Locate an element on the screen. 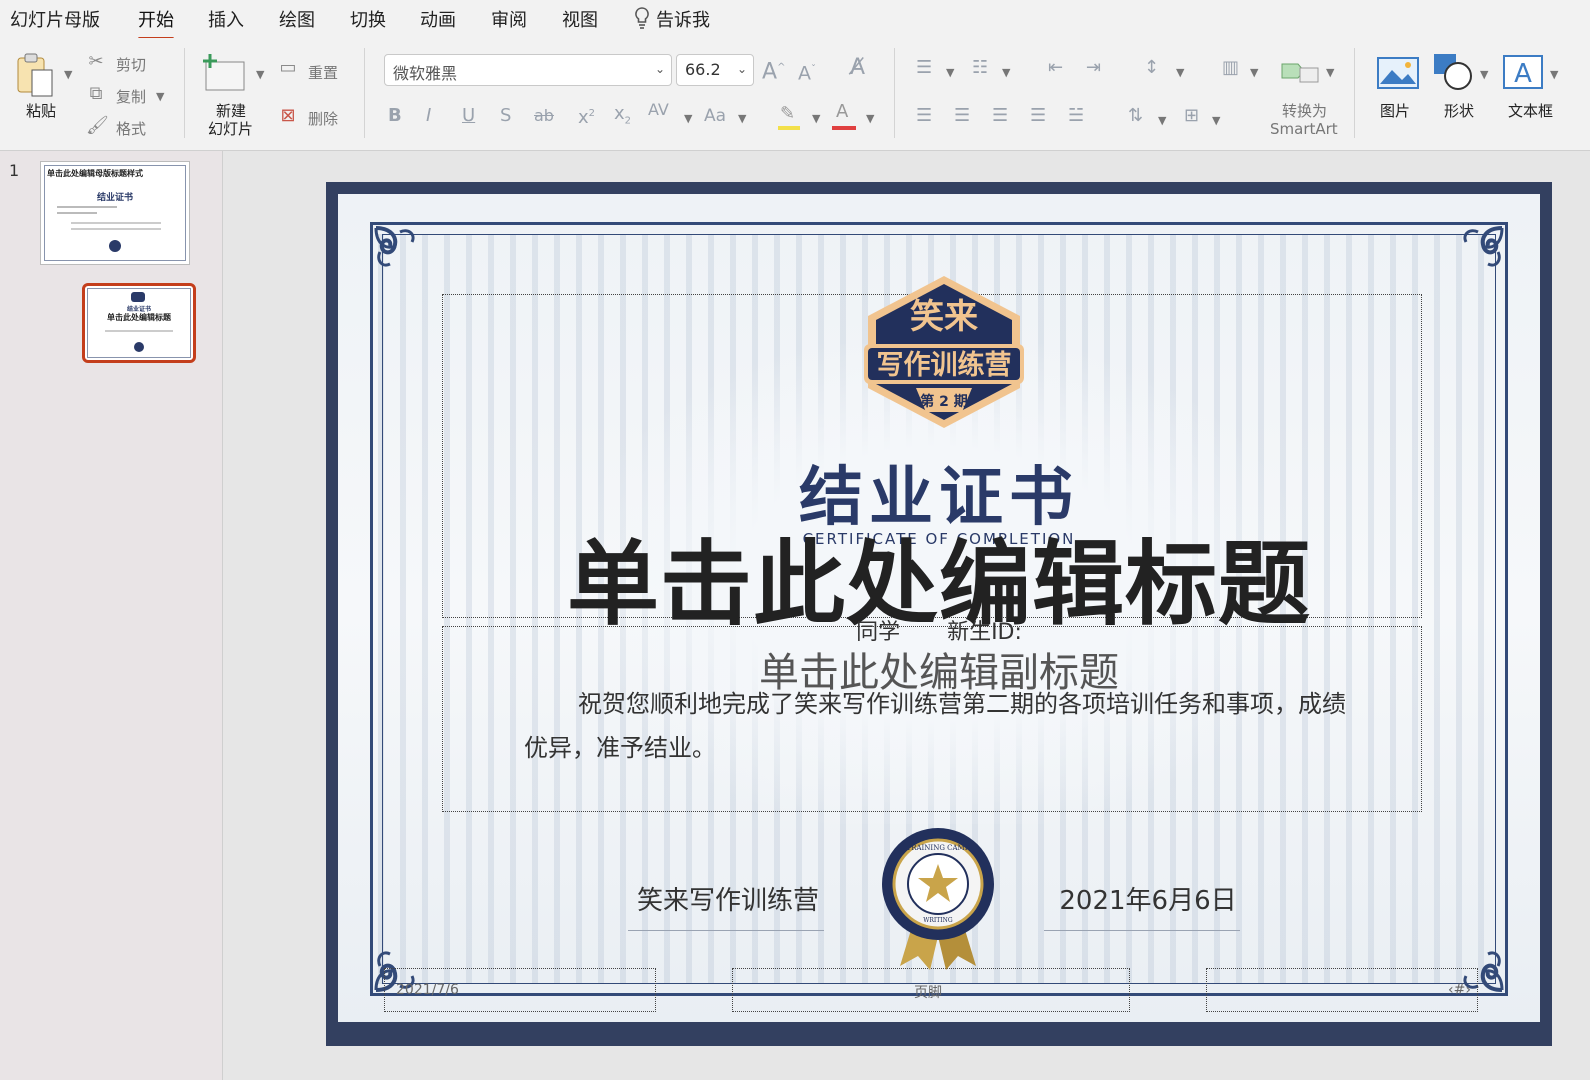 The width and height of the screenshot is (1590, 1080). bullets-icon: ☰ is located at coordinates (924, 68).